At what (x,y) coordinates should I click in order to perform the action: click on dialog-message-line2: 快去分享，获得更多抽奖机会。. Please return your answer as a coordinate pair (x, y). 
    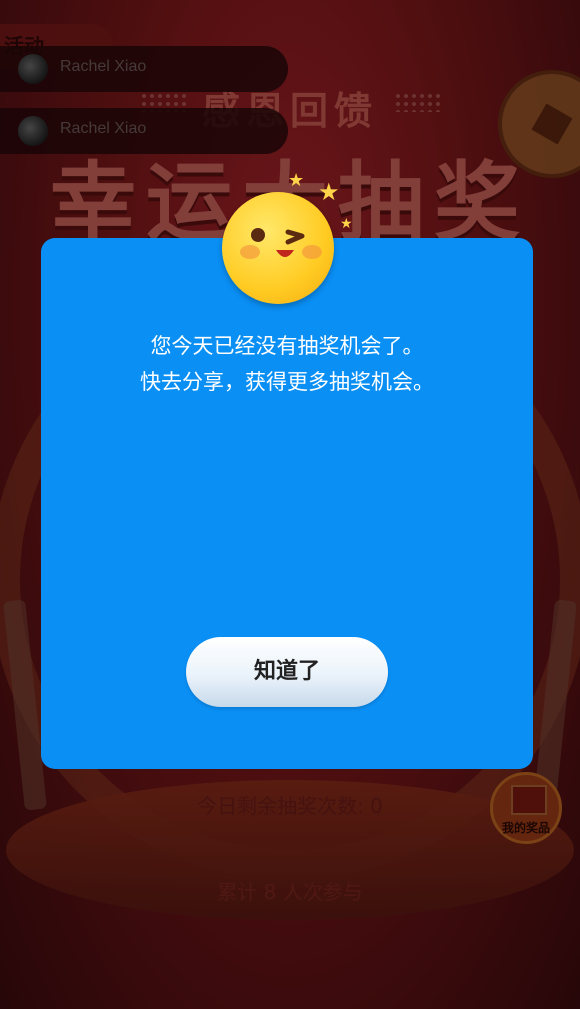
    Looking at the image, I should click on (287, 382).